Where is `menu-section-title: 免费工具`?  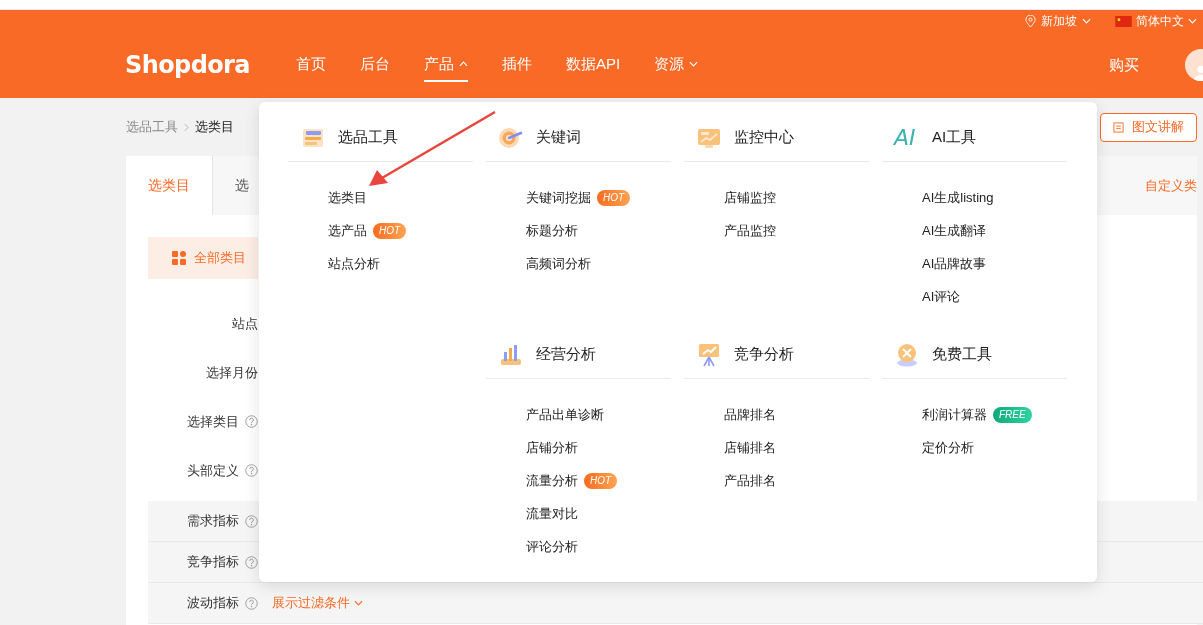
menu-section-title: 免费工具 is located at coordinates (962, 354).